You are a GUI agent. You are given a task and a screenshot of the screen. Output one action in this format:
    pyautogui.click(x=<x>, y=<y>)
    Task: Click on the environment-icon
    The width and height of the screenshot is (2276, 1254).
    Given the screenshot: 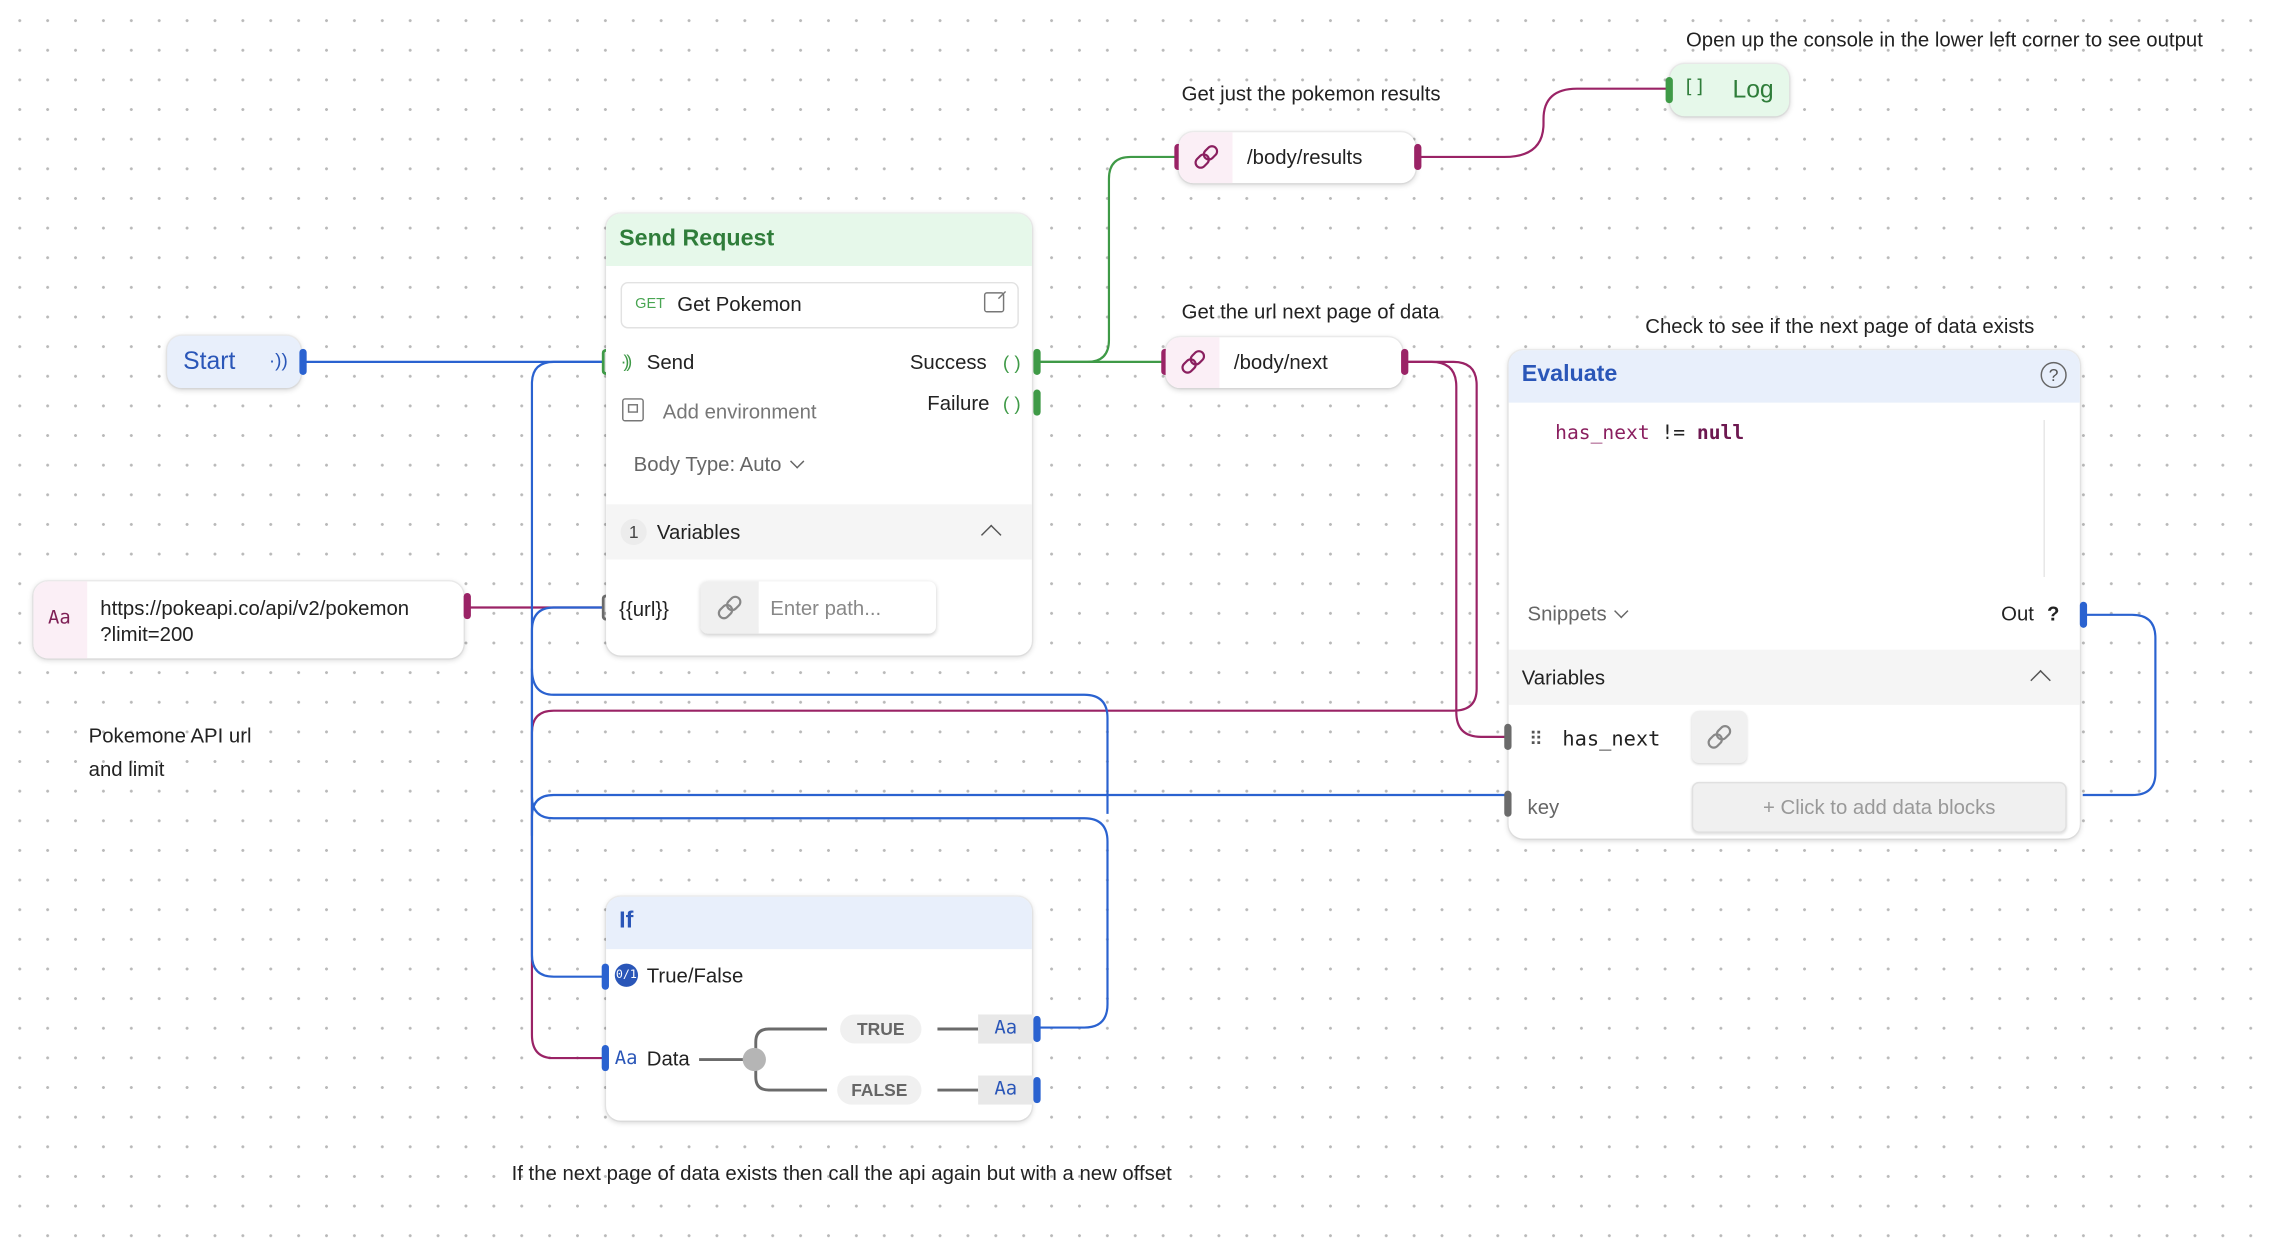 What is the action you would take?
    pyautogui.click(x=633, y=410)
    